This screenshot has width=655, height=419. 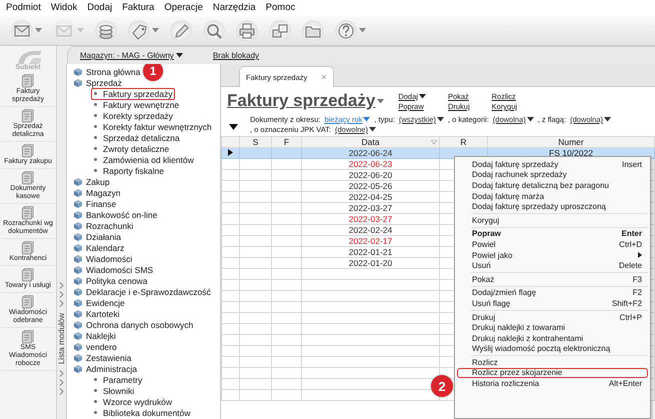 I want to click on tree-item: Wiadomości SMS, so click(x=113, y=270).